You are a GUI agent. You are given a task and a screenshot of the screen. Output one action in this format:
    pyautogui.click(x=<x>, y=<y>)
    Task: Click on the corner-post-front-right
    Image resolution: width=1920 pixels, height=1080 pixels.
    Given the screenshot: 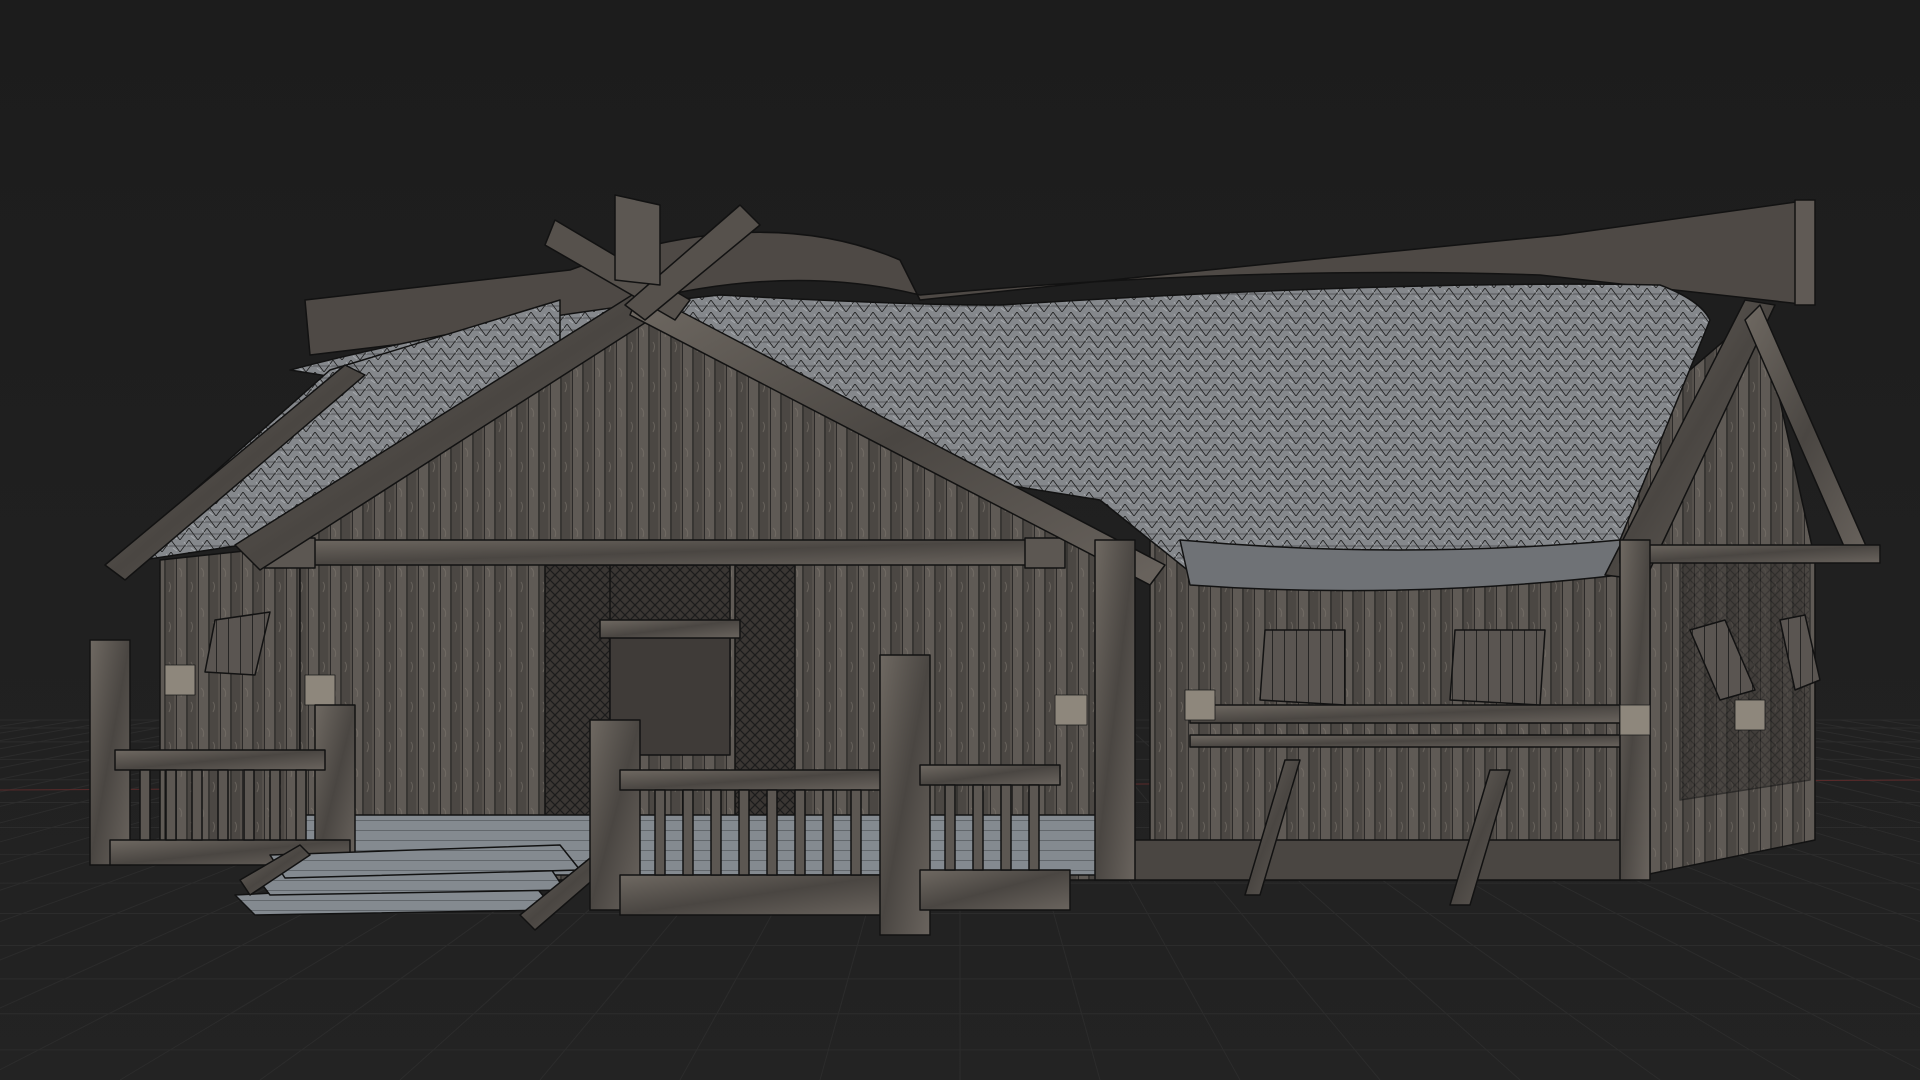 What is the action you would take?
    pyautogui.click(x=1115, y=710)
    